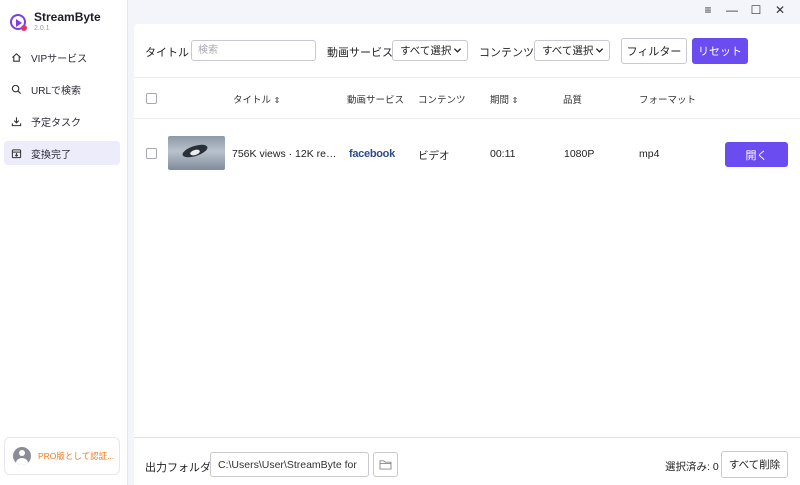  I want to click on filter-bar: タイトル 動画サービス すべて選択 コンテンツ すべて選択 フィルター リセット, so click(467, 51).